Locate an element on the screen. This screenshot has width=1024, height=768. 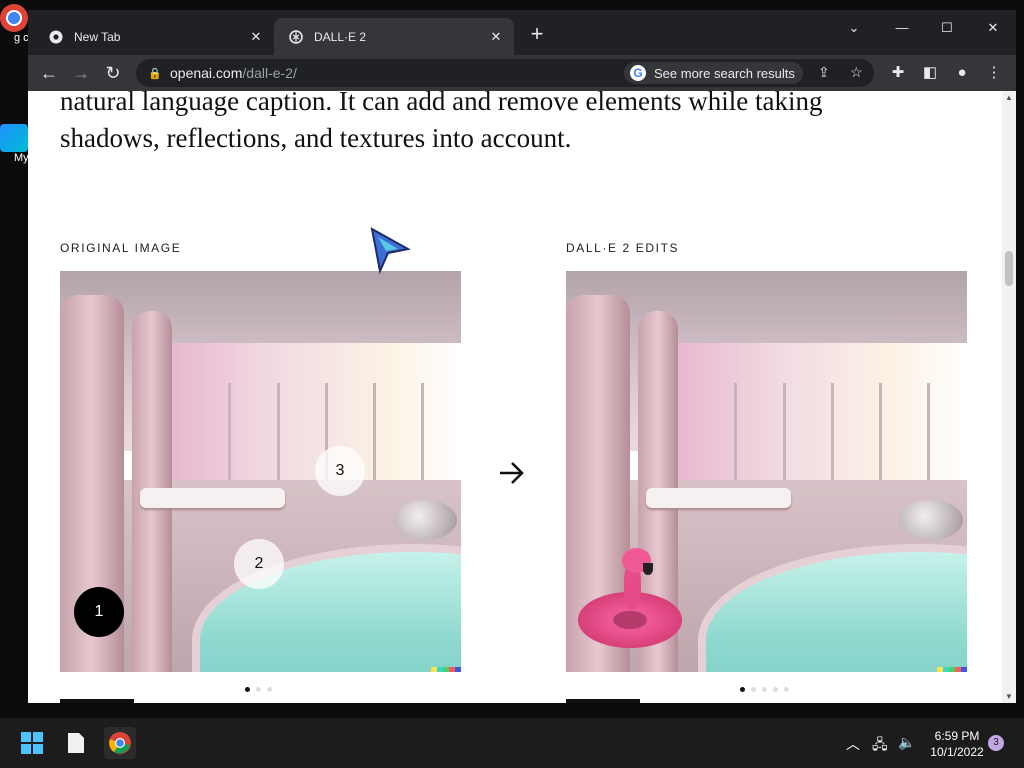
taskbar-file-app is located at coordinates (76, 743).